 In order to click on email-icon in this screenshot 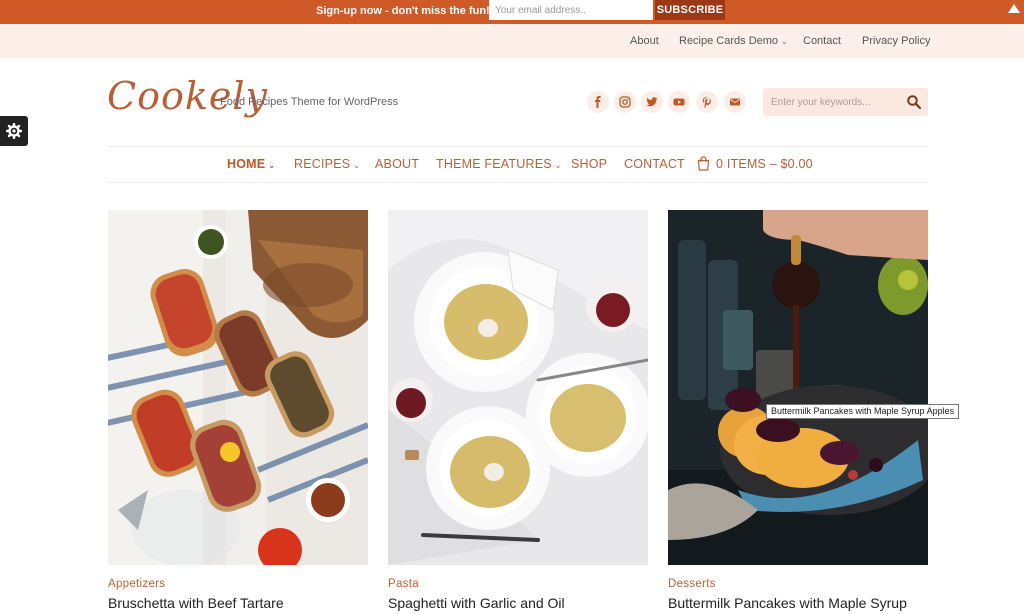, I will do `click(735, 102)`.